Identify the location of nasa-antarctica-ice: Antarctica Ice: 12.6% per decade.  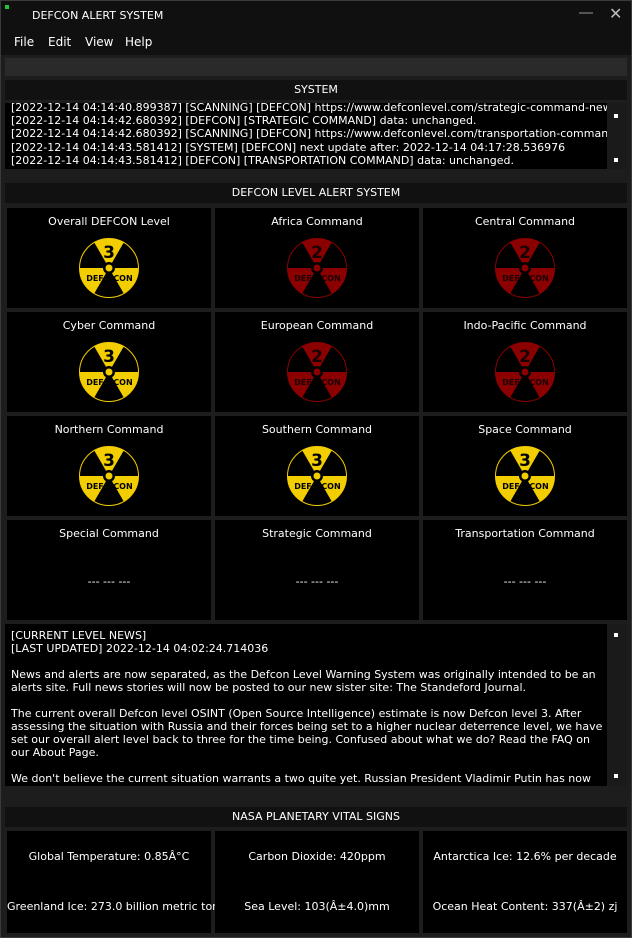
(525, 857).